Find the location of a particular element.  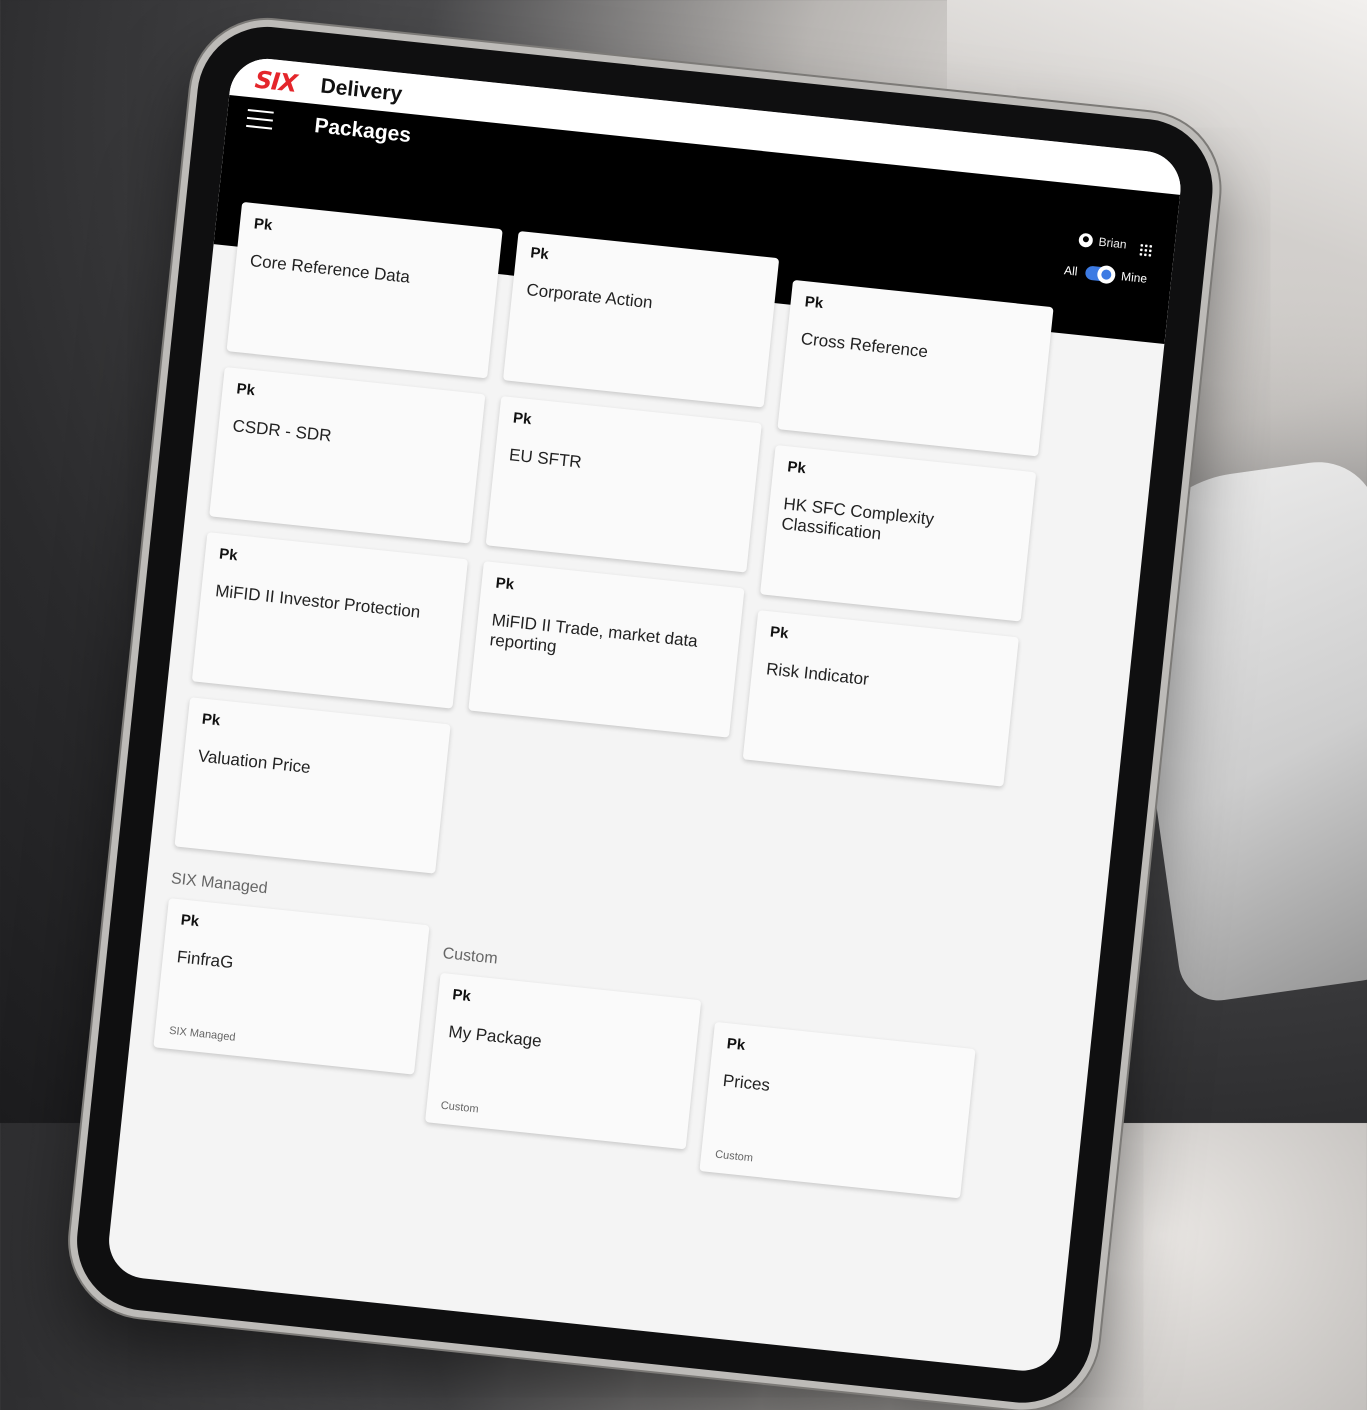

package-name: FinfraG is located at coordinates (205, 960).